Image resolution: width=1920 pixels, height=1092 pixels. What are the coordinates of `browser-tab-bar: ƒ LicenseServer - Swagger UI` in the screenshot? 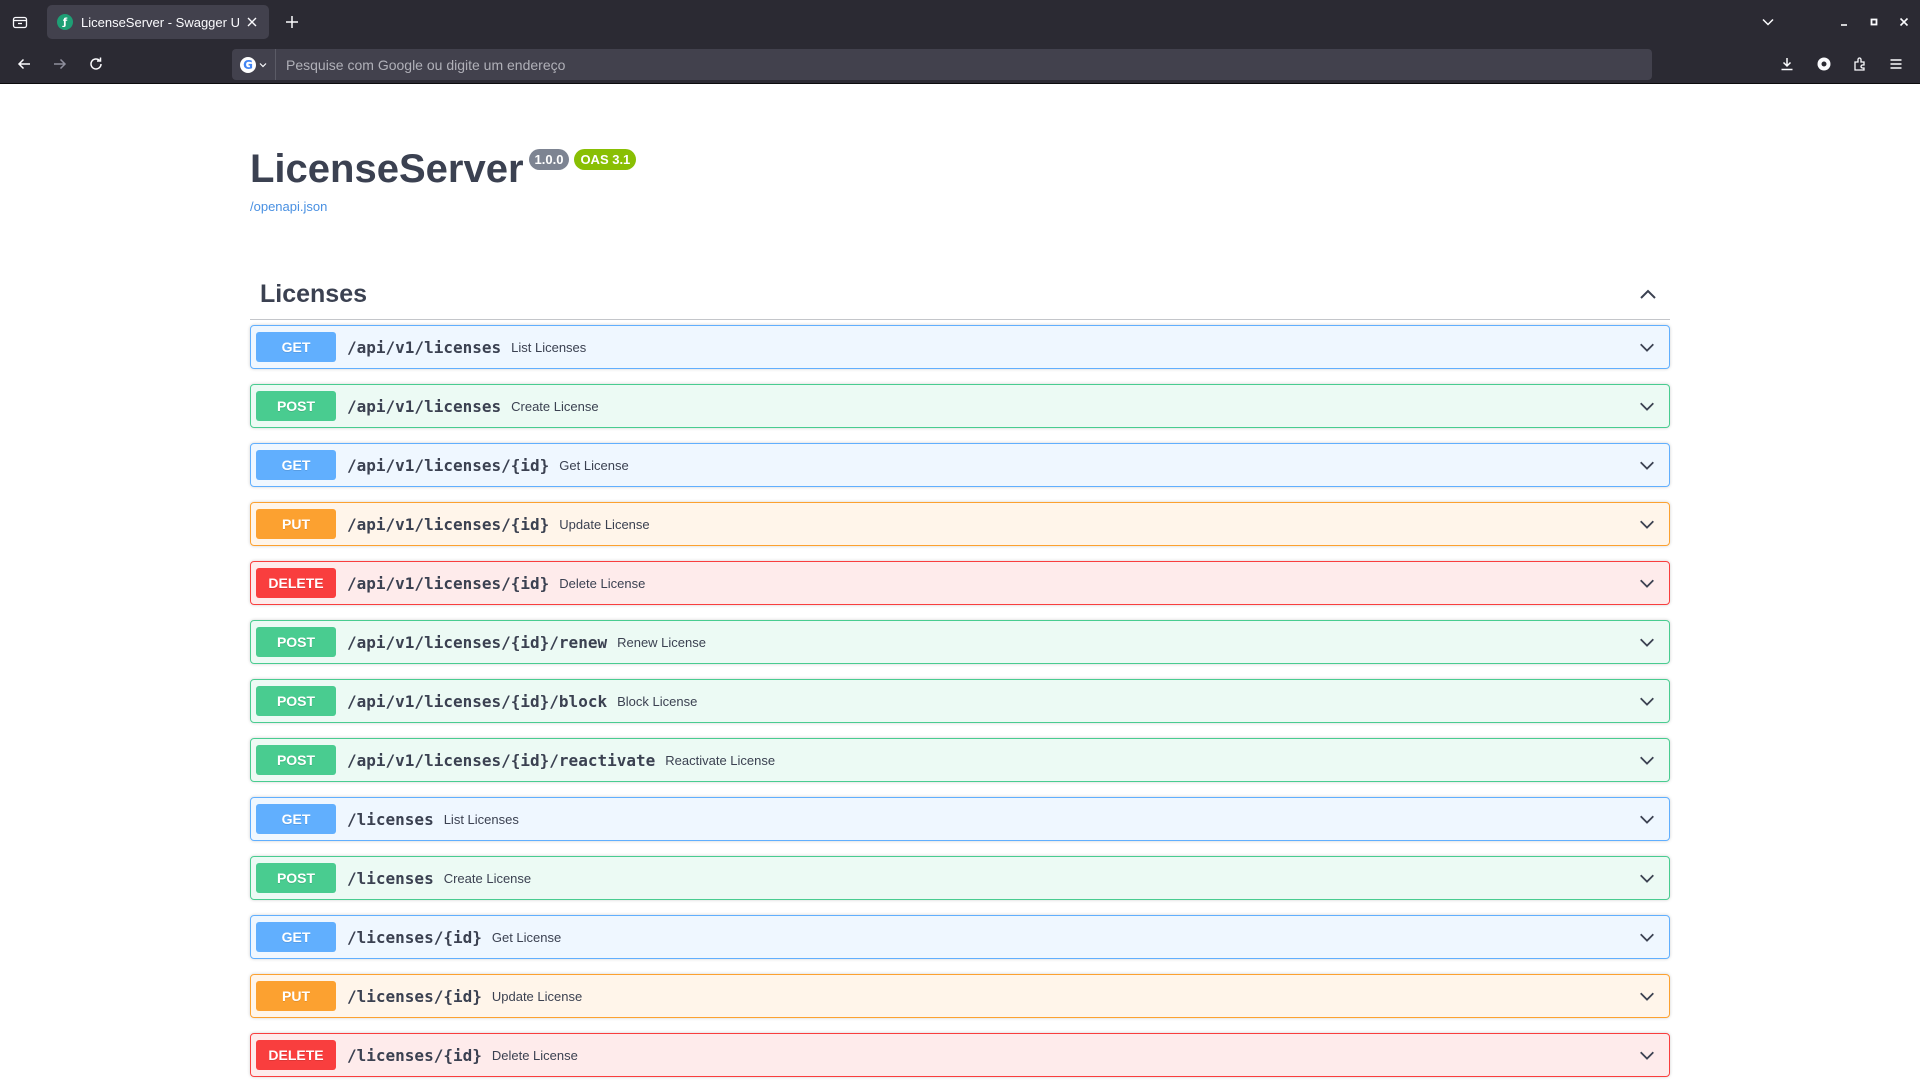 It's located at (960, 22).